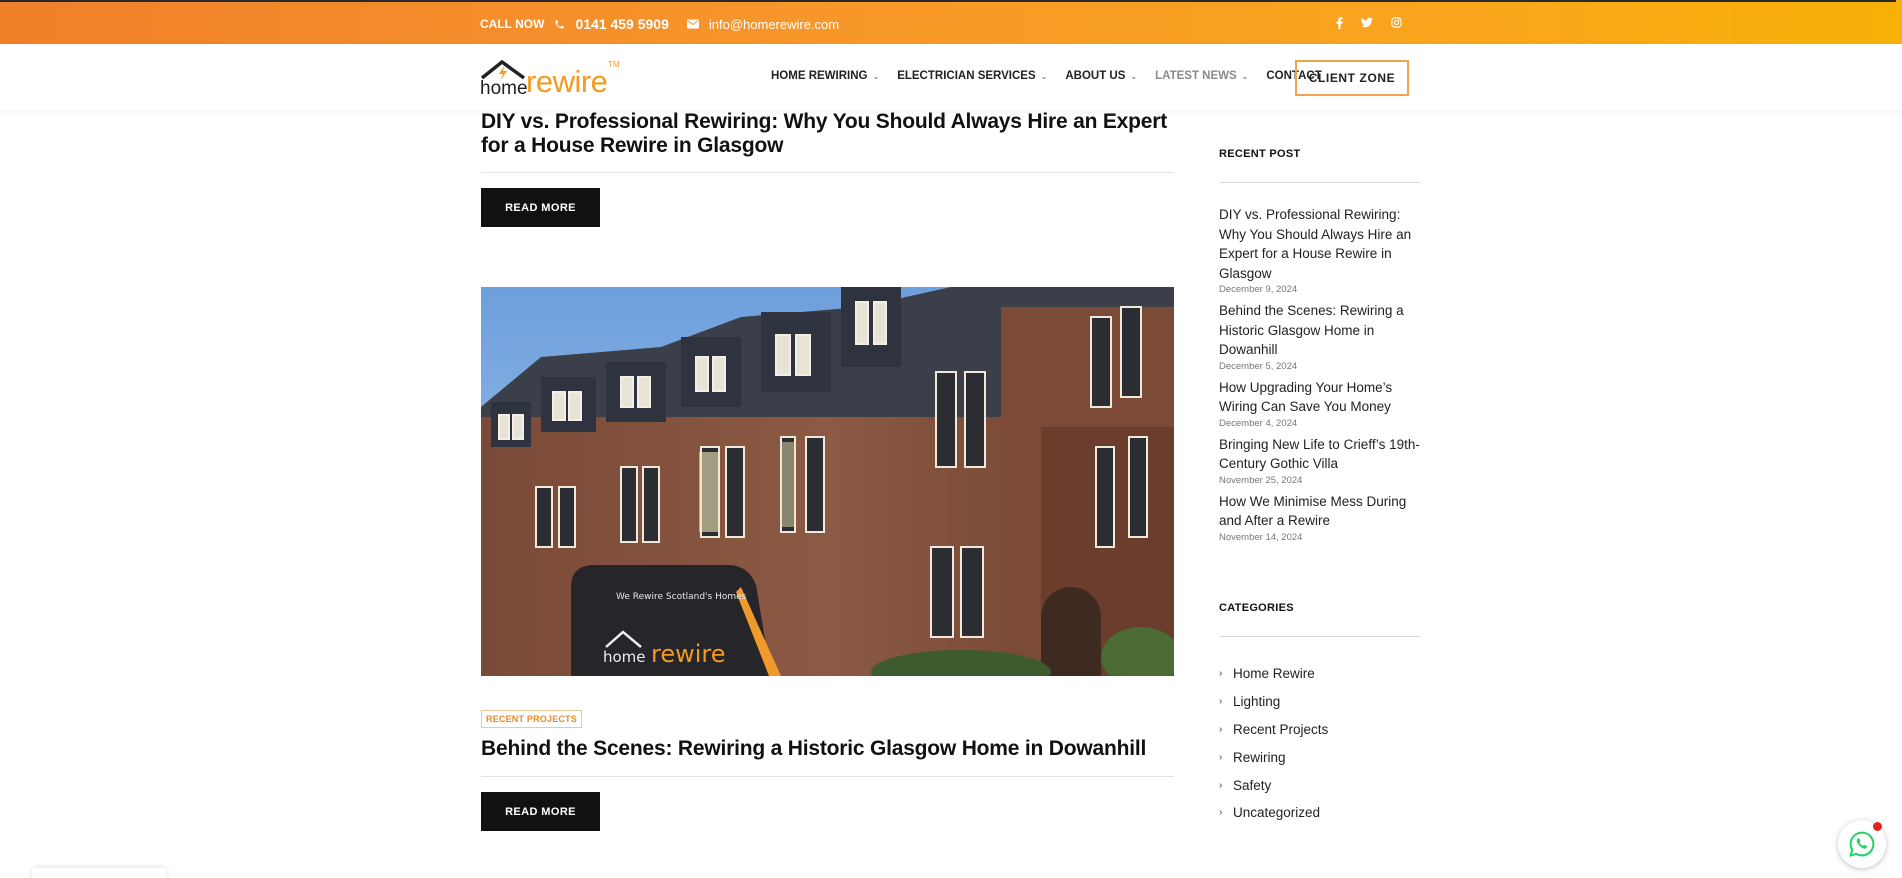 The height and width of the screenshot is (878, 1902). I want to click on social-links, so click(1369, 24).